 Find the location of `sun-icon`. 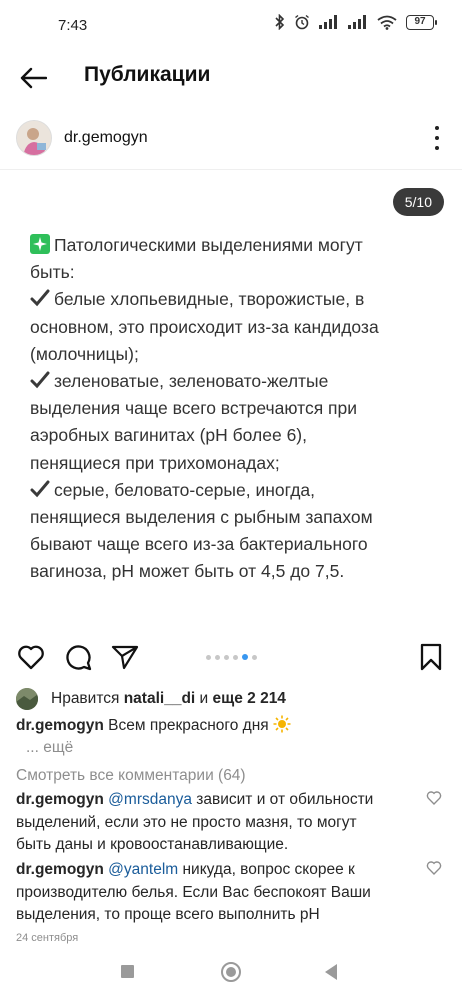

sun-icon is located at coordinates (282, 724).